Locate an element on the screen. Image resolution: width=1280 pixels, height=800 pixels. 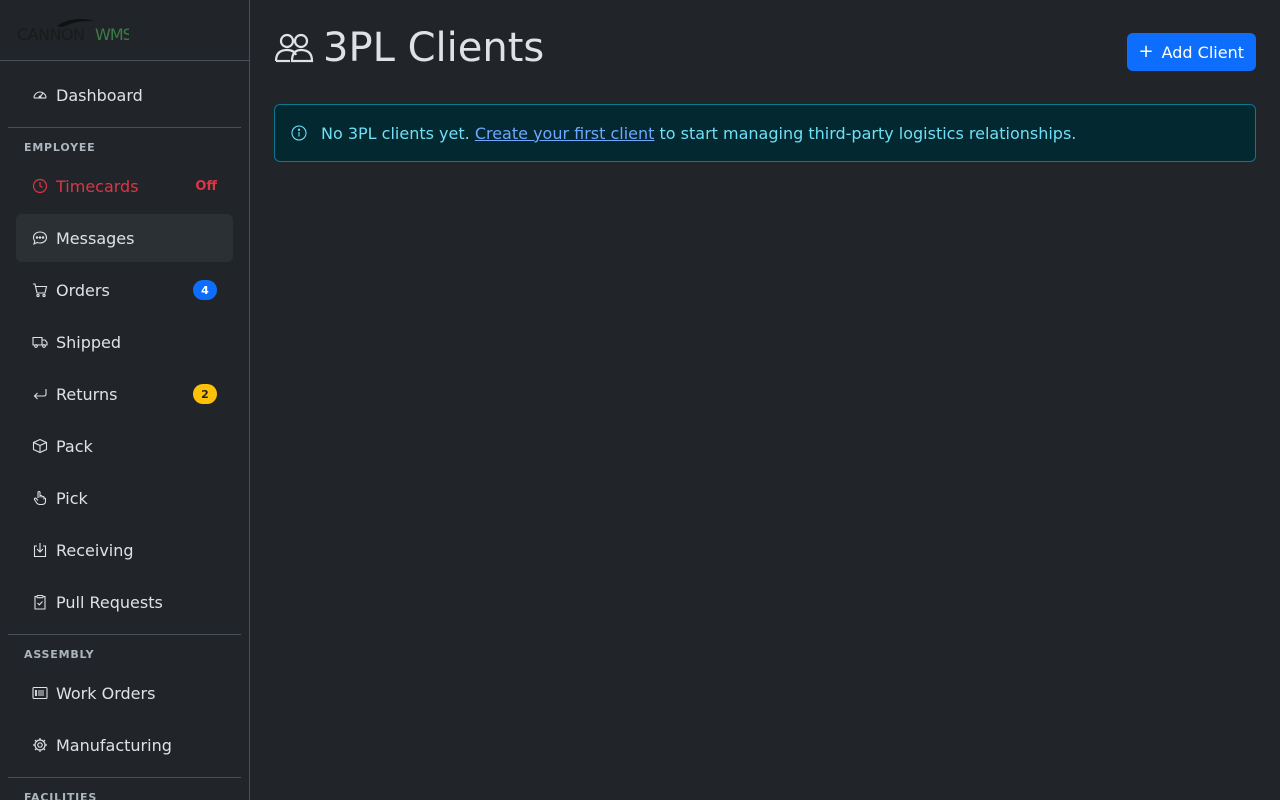
sidebar-item-label: Returns is located at coordinates (87, 394).